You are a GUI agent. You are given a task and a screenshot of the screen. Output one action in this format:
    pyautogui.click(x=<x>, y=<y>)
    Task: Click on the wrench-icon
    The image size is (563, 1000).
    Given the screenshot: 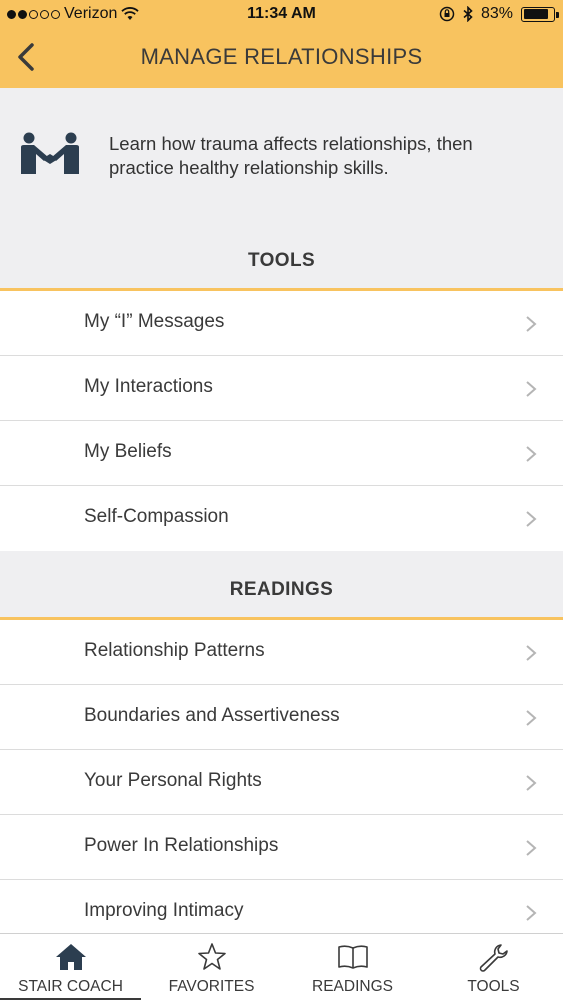 What is the action you would take?
    pyautogui.click(x=493, y=958)
    